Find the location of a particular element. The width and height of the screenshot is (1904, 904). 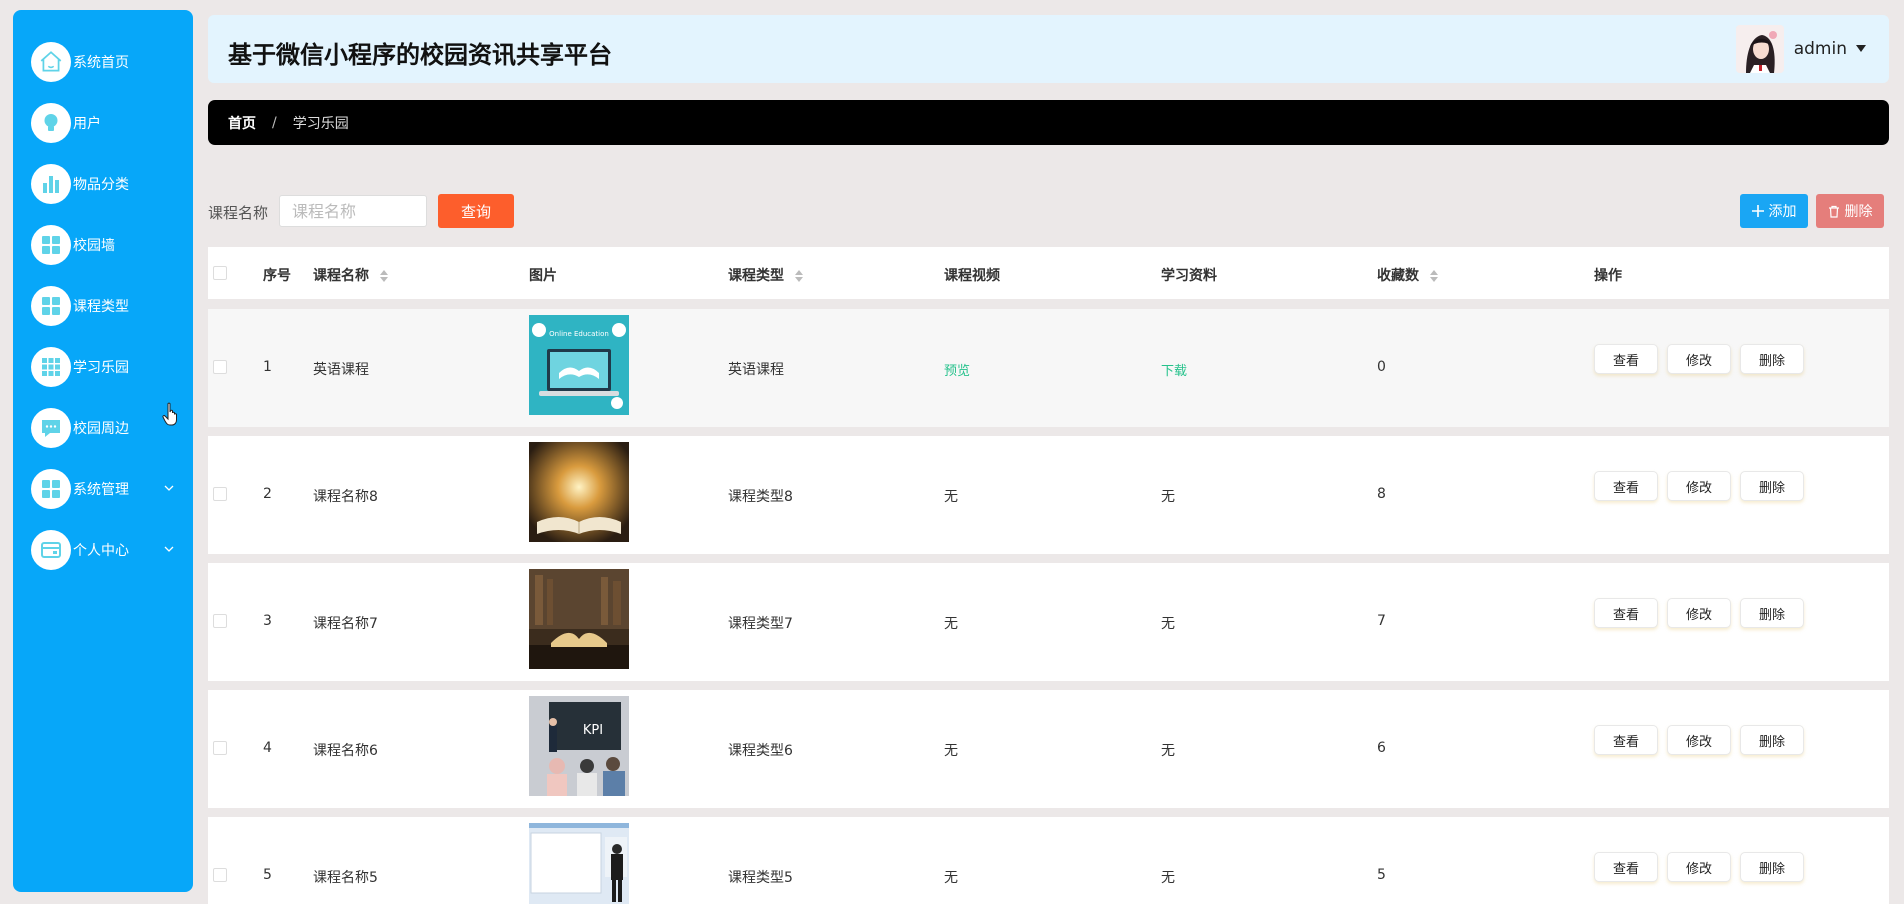

user-menu: admin is located at coordinates (1801, 49).